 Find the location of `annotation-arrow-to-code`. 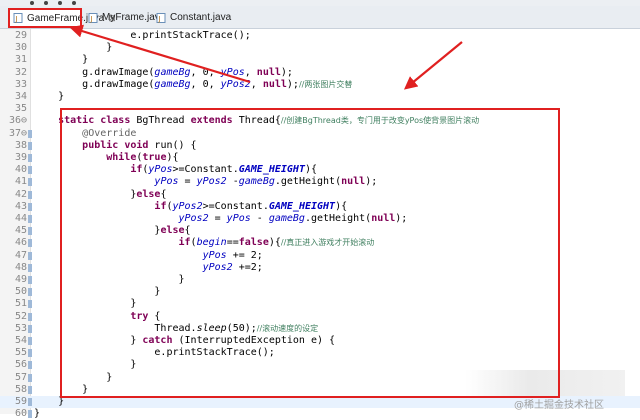

annotation-arrow-to-code is located at coordinates (433, 65).